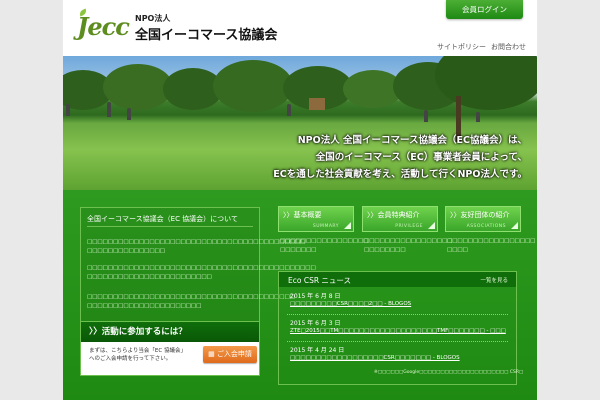 This screenshot has height=400, width=600. What do you see at coordinates (162, 219) in the screenshot?
I see `about-title: 全国イーコマース協議会（EC 協議会）について` at bounding box center [162, 219].